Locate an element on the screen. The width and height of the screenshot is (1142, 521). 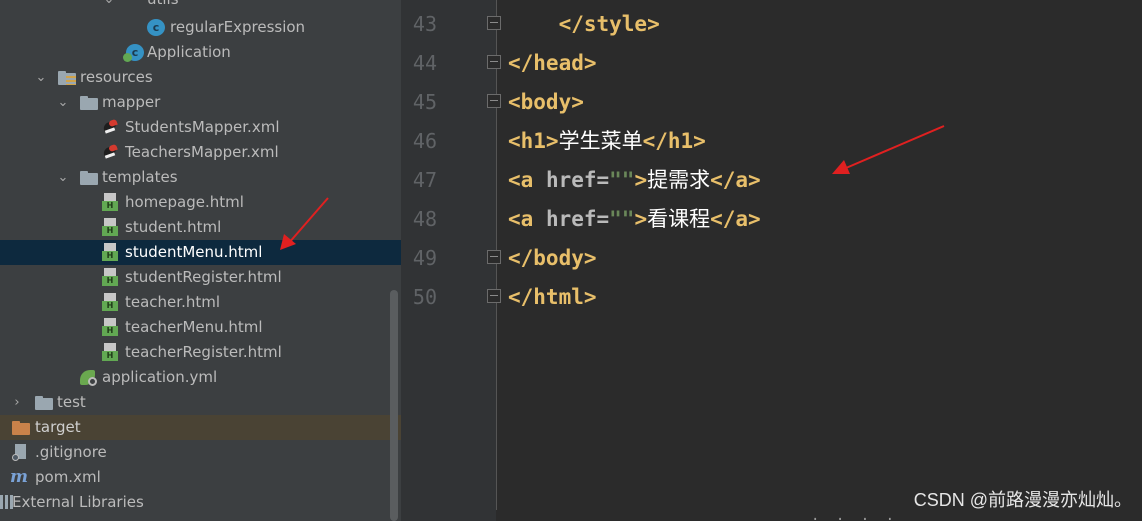
tree-item-label: StudentsMapper.xml is located at coordinates (202, 127).